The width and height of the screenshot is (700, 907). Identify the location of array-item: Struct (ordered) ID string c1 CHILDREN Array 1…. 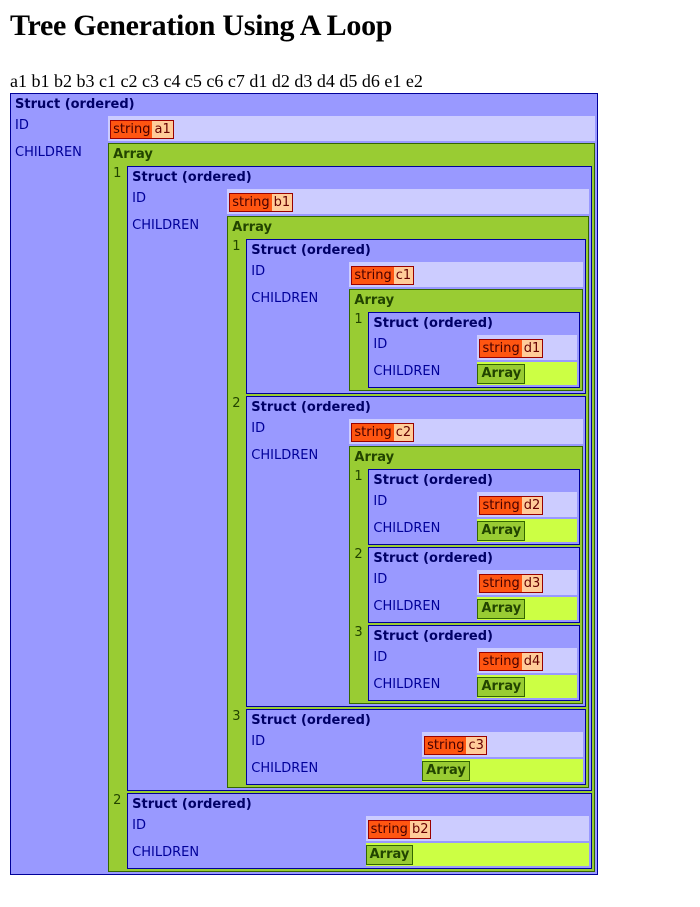
(416, 316).